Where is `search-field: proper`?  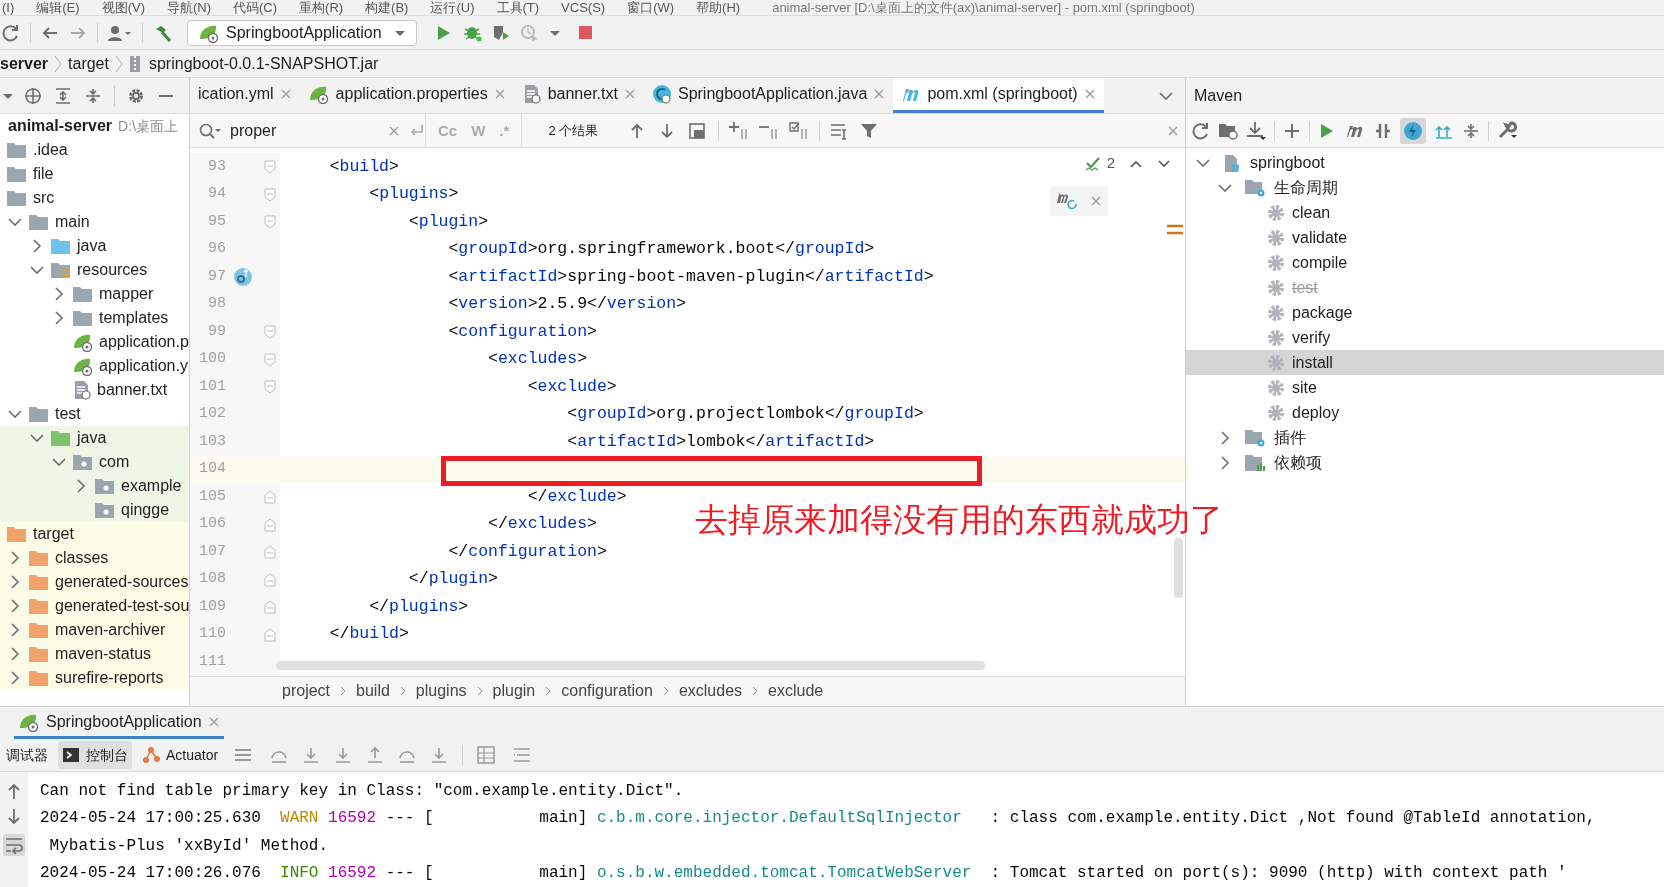 search-field: proper is located at coordinates (305, 130).